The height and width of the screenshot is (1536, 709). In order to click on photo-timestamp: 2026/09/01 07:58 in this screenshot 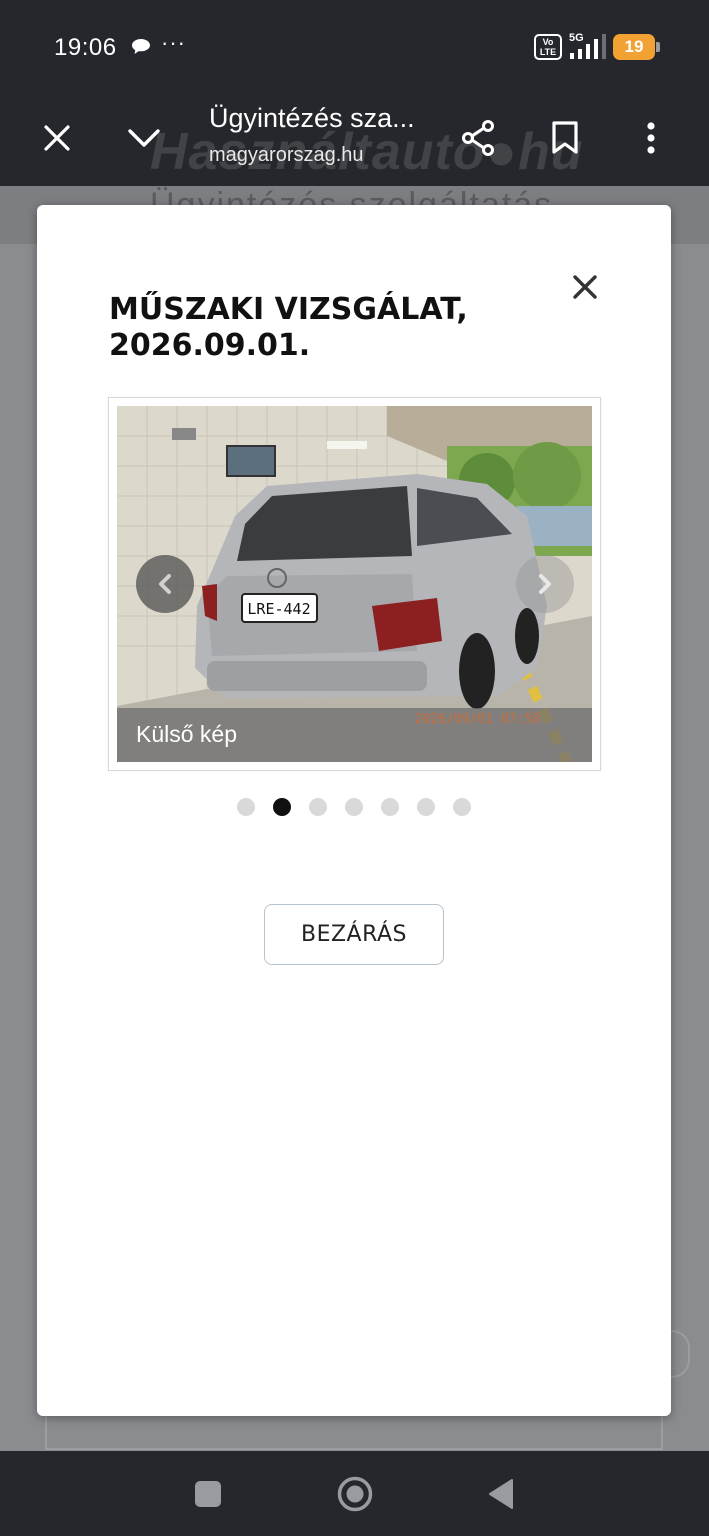, I will do `click(477, 719)`.